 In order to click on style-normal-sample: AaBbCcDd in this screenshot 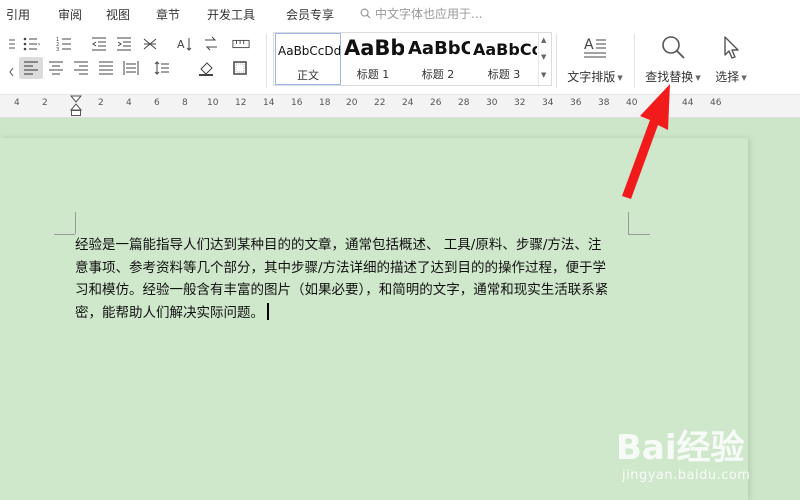, I will do `click(309, 51)`.